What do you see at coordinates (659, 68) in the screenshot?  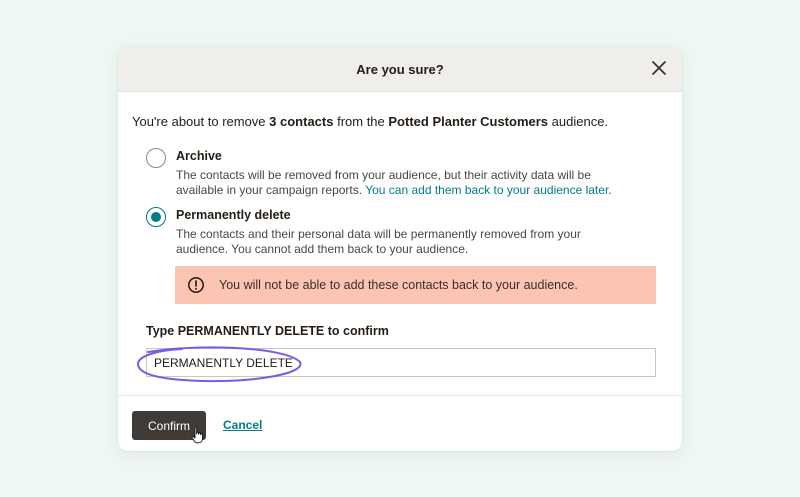 I see `close-icon` at bounding box center [659, 68].